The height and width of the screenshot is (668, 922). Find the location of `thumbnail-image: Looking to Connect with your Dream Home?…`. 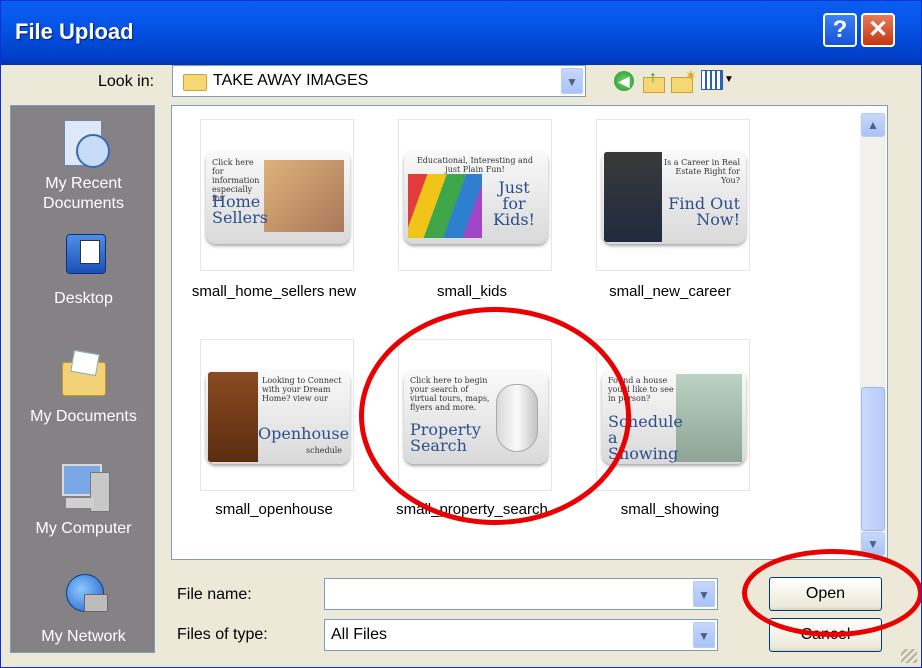

thumbnail-image: Looking to Connect with your Dream Home?… is located at coordinates (278, 417).